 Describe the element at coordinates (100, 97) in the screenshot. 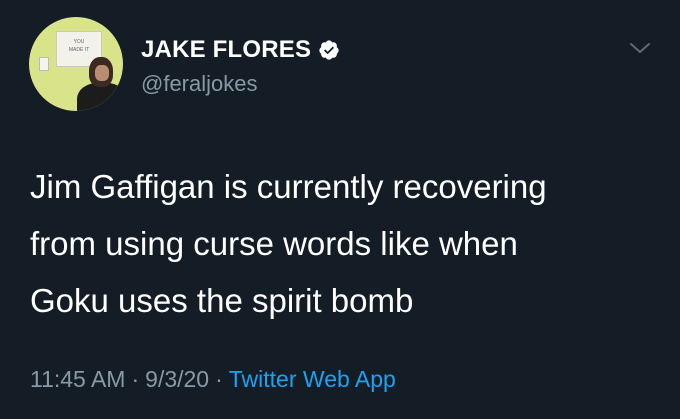

I see `avatar-body` at that location.